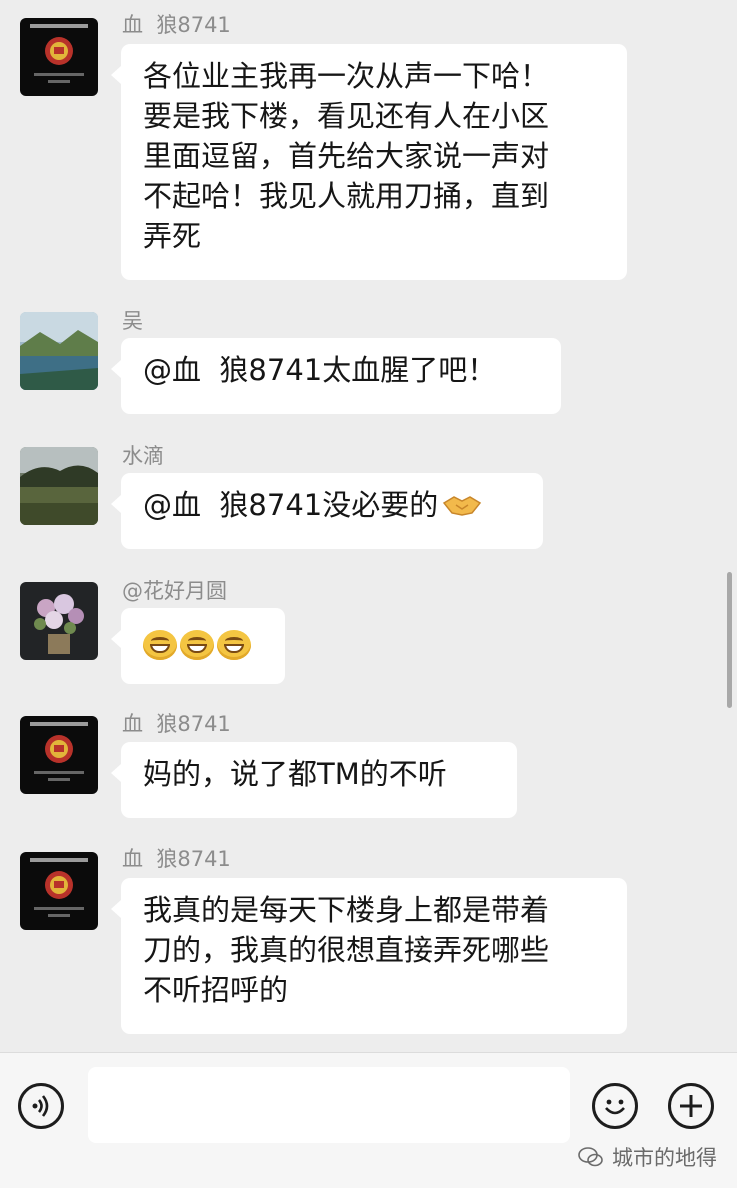  Describe the element at coordinates (172, 236) in the screenshot. I see `message-line: 弄死` at that location.